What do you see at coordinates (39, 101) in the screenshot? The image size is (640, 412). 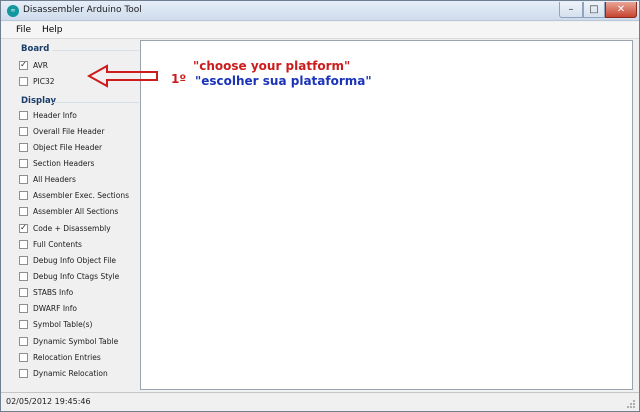 I see `display-group-label: Display` at bounding box center [39, 101].